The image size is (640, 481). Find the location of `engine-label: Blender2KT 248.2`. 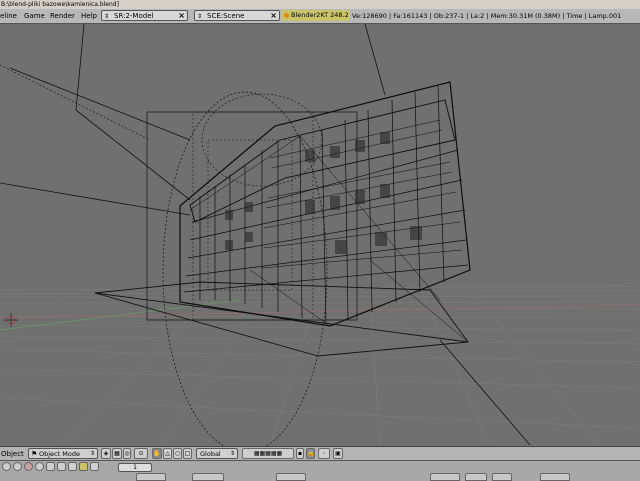

engine-label: Blender2KT 248.2 is located at coordinates (320, 15).